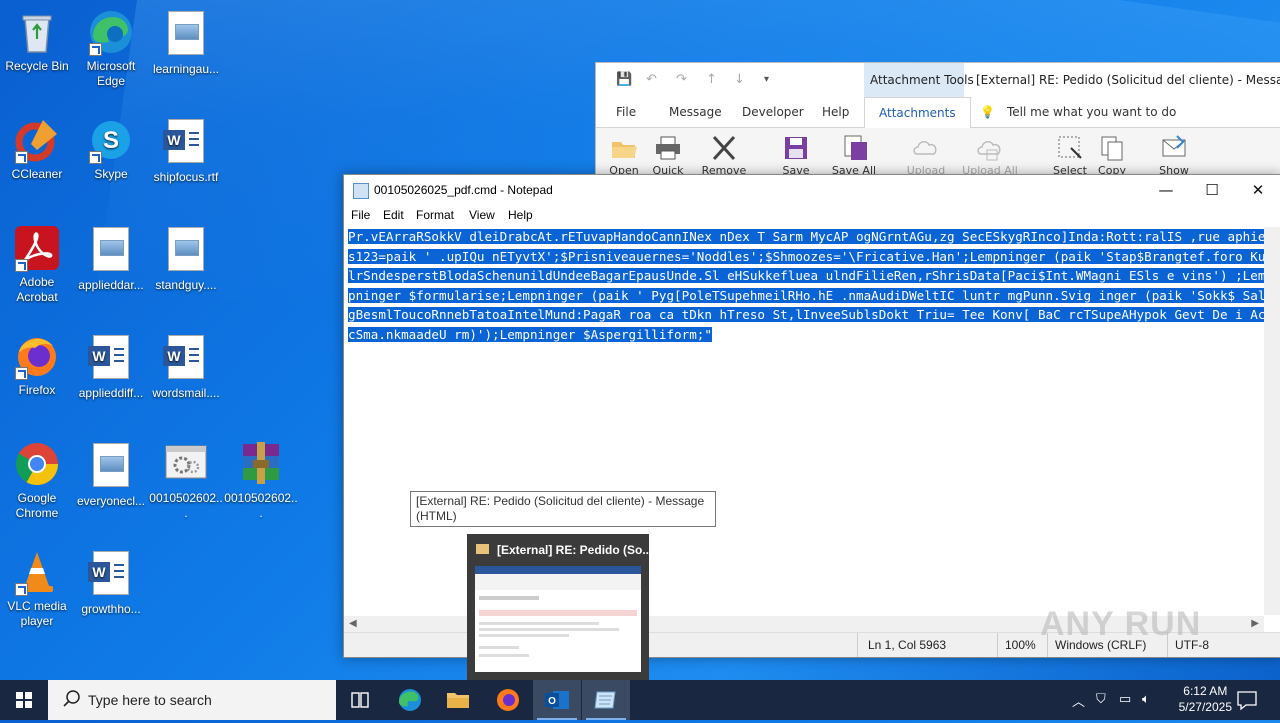 The image size is (1280, 723). What do you see at coordinates (606, 700) in the screenshot?
I see `taskbar-notepad` at bounding box center [606, 700].